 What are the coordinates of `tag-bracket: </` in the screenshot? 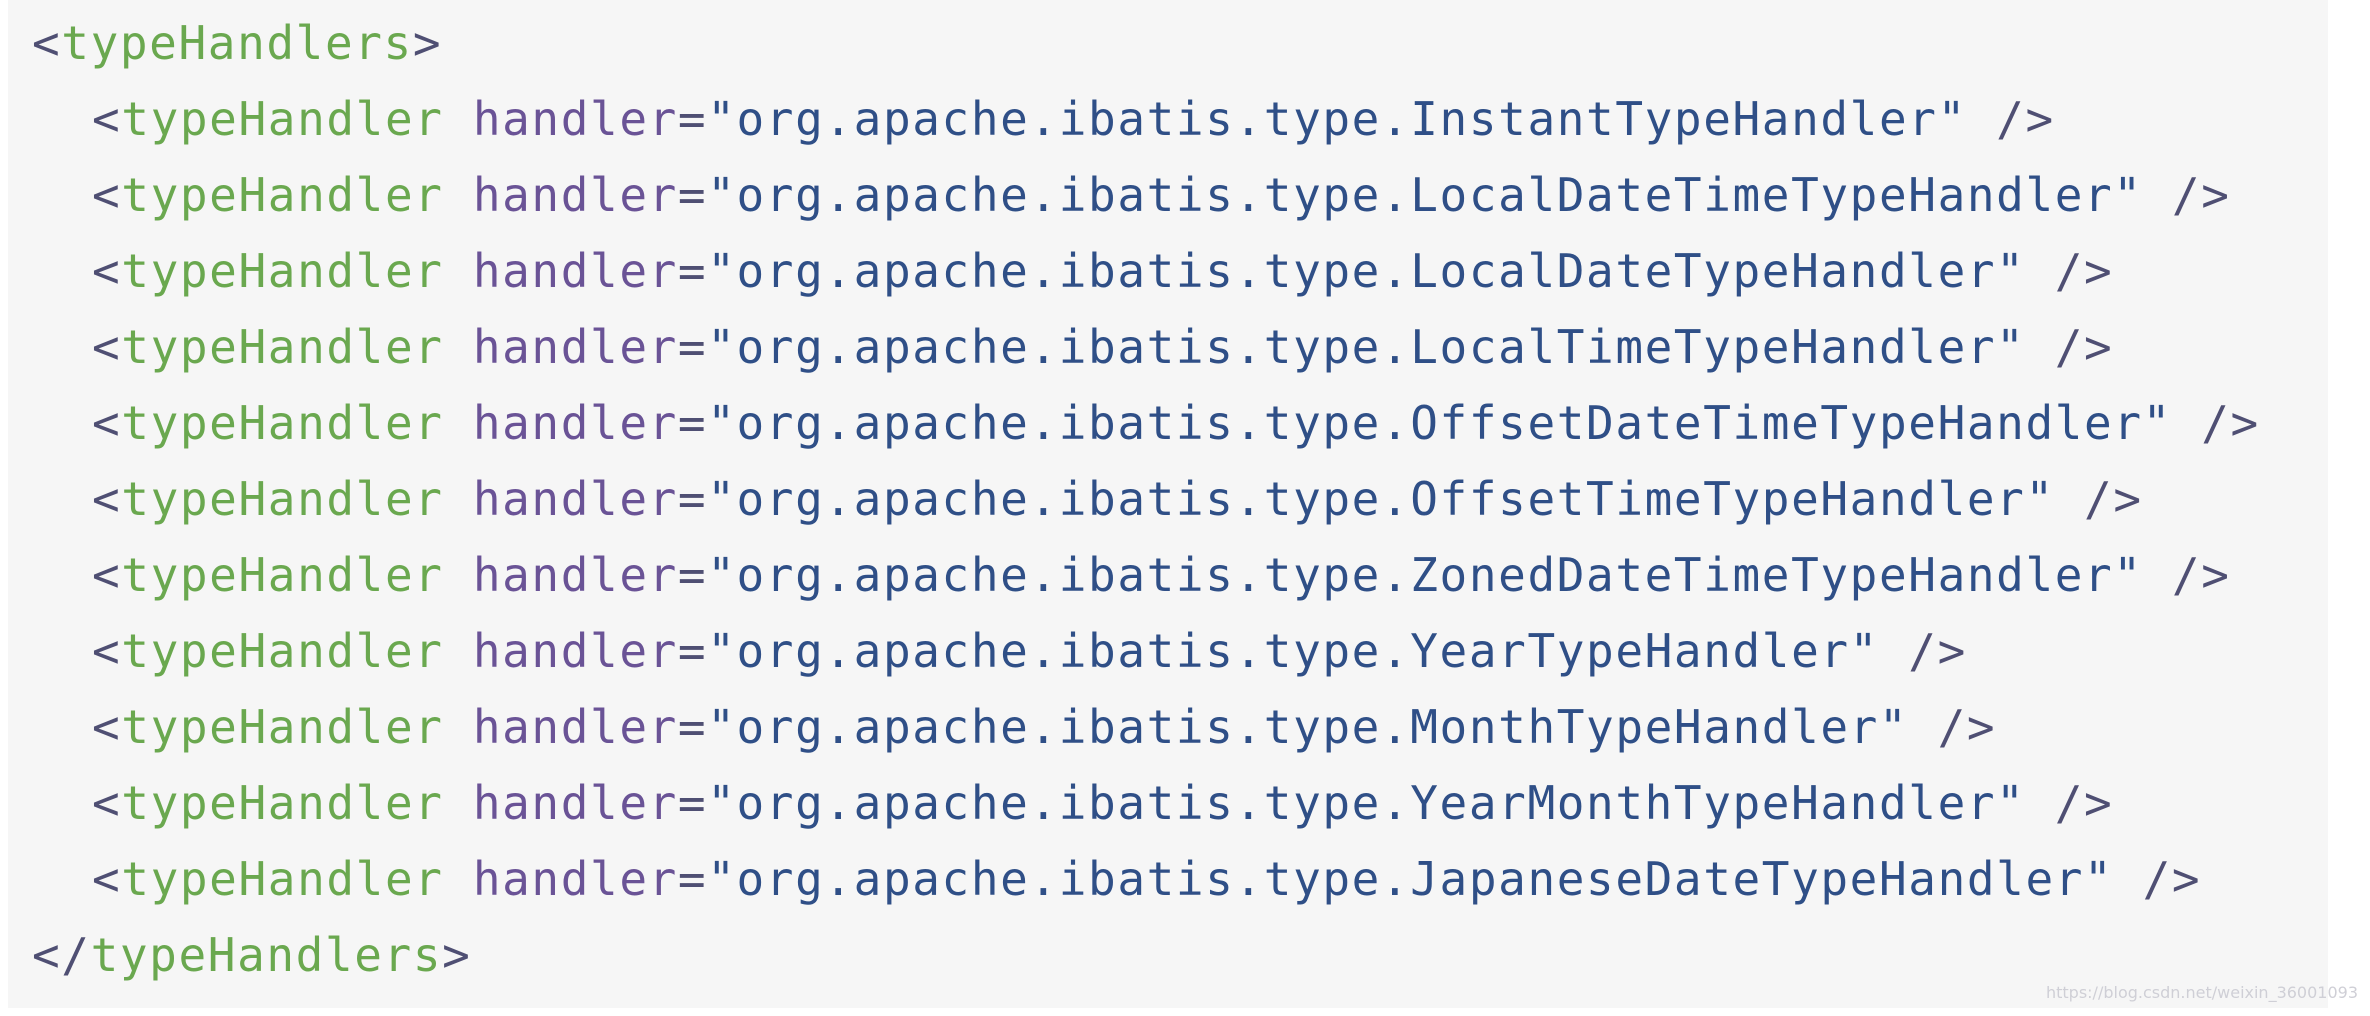 It's located at (61, 955).